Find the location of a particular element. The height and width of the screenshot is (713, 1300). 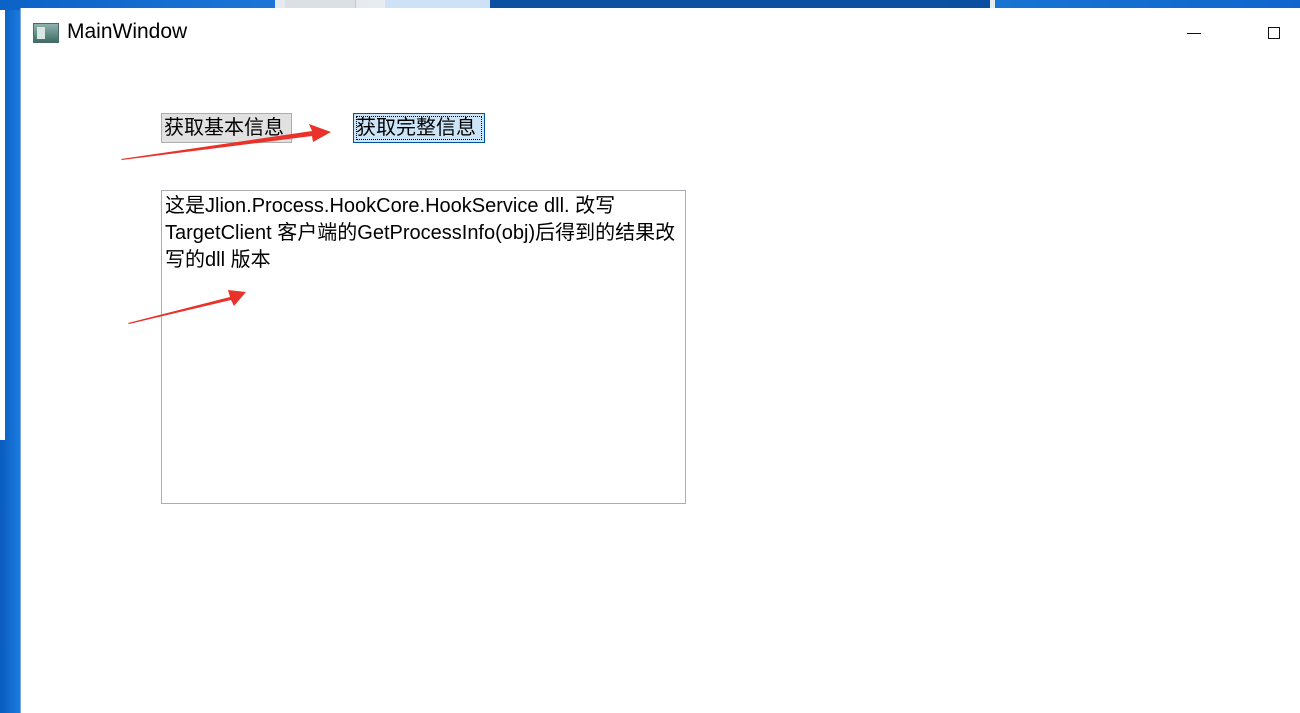

get-basic-info-button: 获取基本信息 is located at coordinates (226, 128).